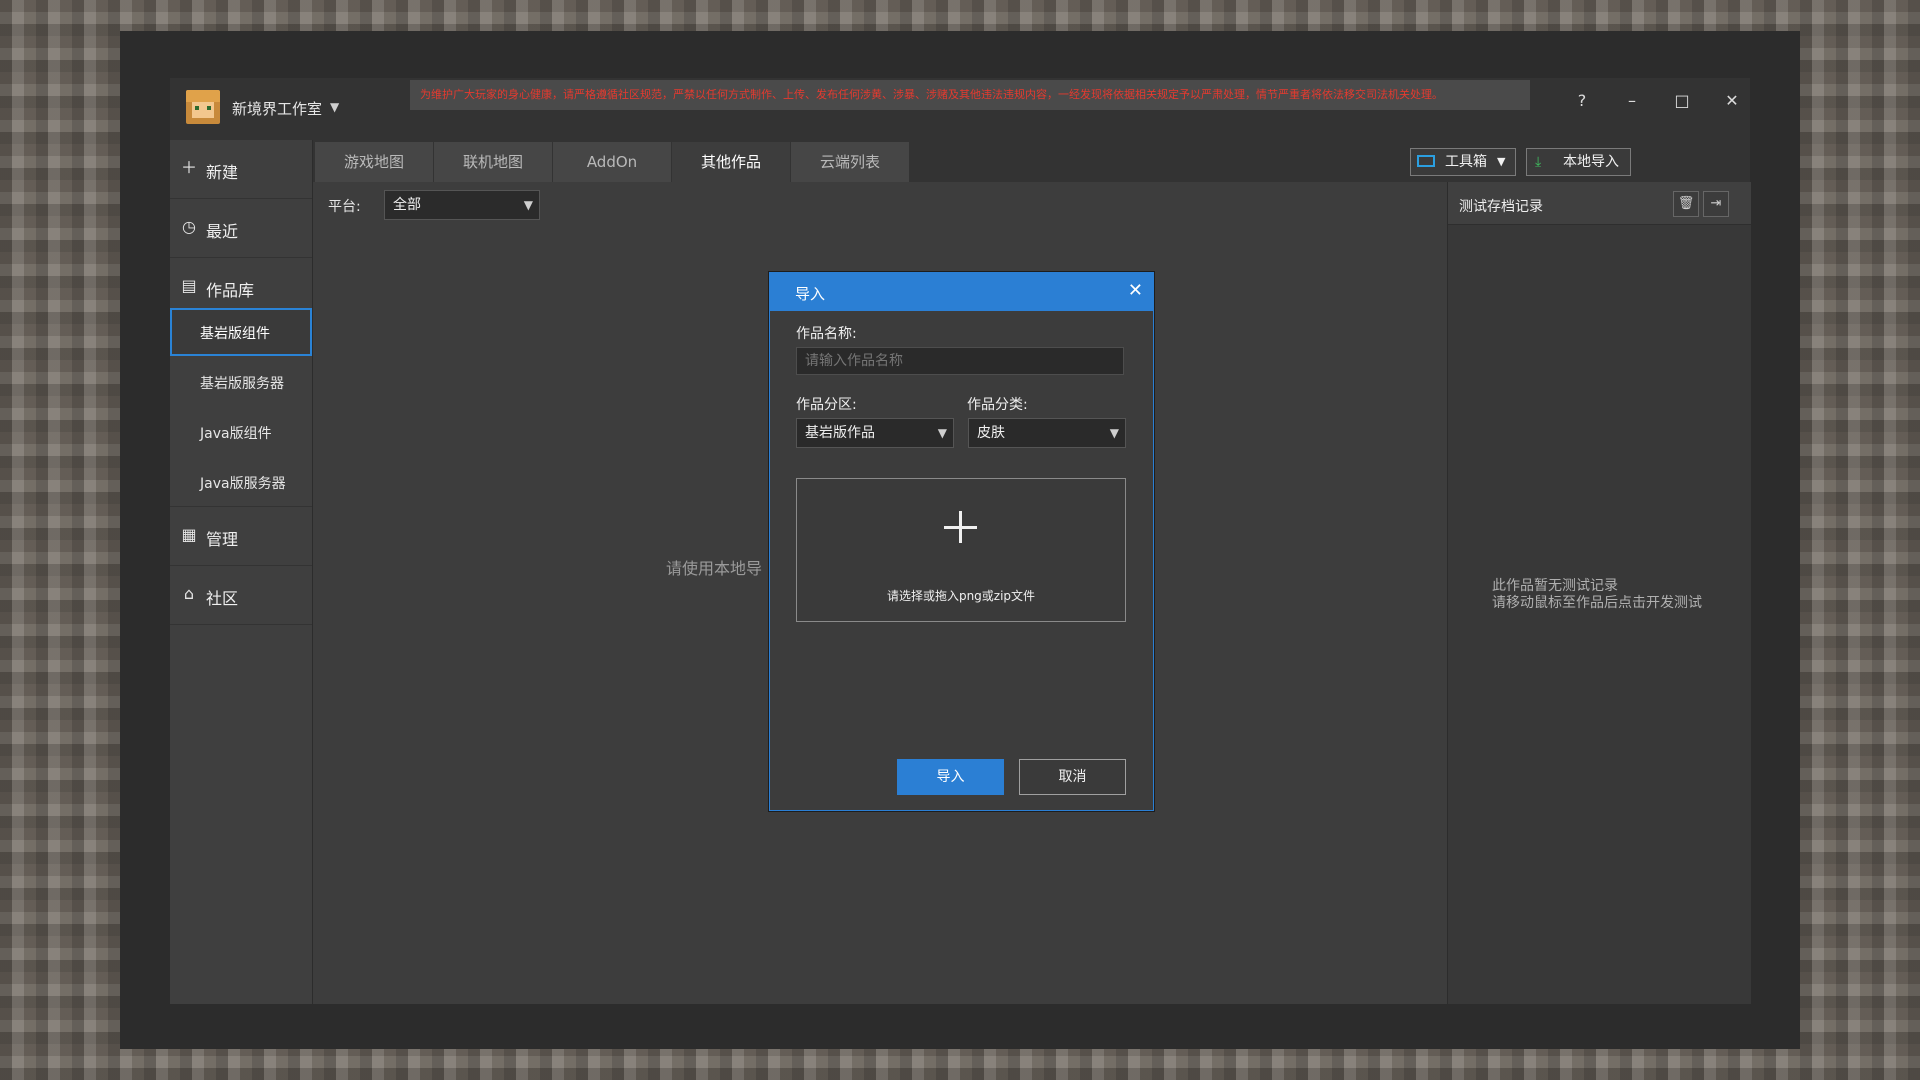 The width and height of the screenshot is (1920, 1080). Describe the element at coordinates (961, 596) in the screenshot. I see `dropzone-text: 请选择或拖入png或zip文件` at that location.